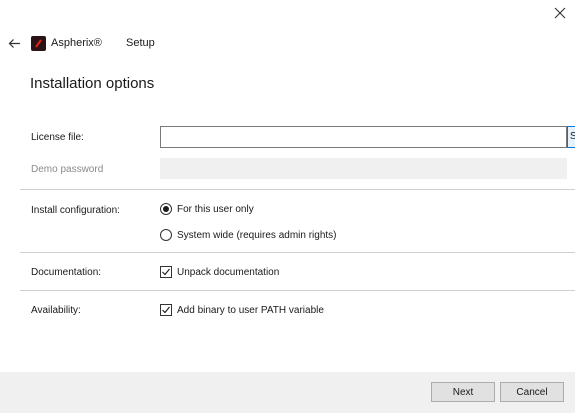 This screenshot has width=575, height=413. I want to click on unpack-documentation-checkbox: Unpack documentation, so click(219, 272).